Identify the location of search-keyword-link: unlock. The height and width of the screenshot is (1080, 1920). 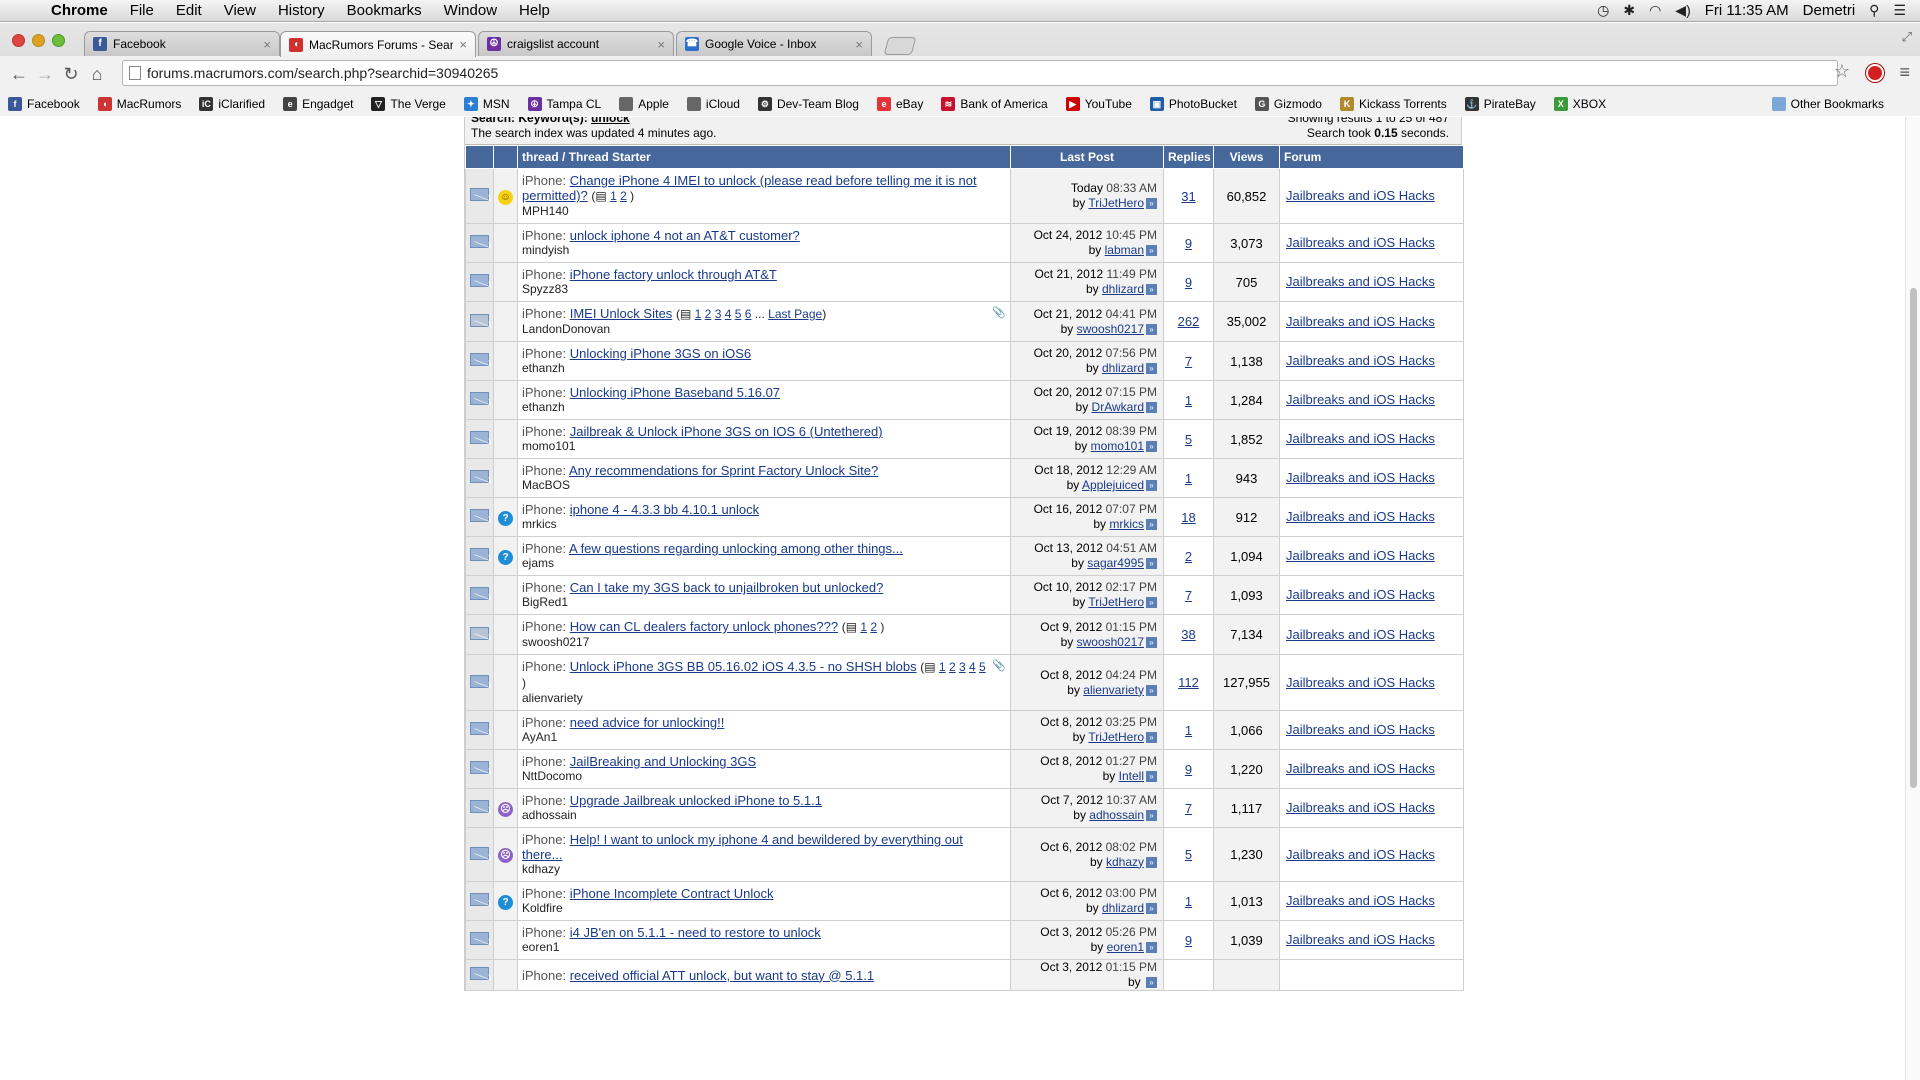
(610, 121).